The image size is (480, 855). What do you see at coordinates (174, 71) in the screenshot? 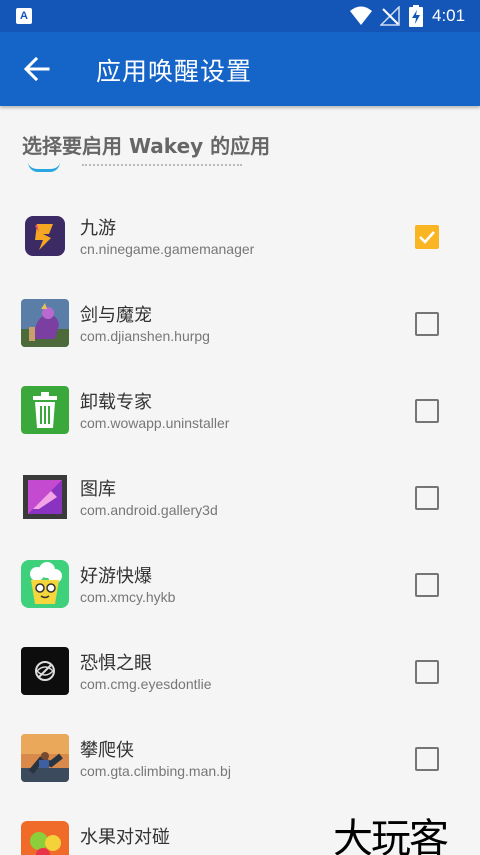
I see `page-title: 应用唤醒设置` at bounding box center [174, 71].